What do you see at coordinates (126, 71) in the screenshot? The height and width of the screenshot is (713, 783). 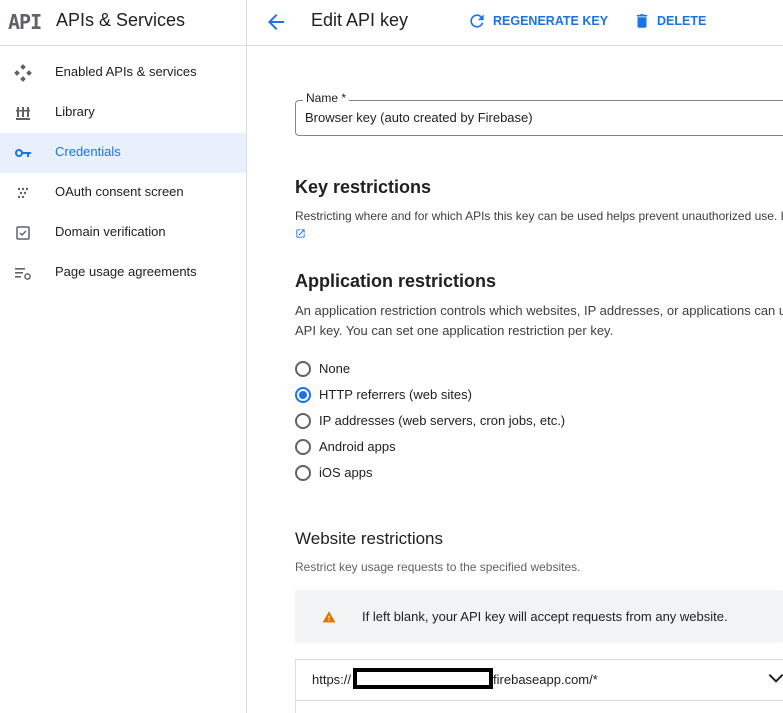 I see `sidebar-item-label: Enabled APIs & services` at bounding box center [126, 71].